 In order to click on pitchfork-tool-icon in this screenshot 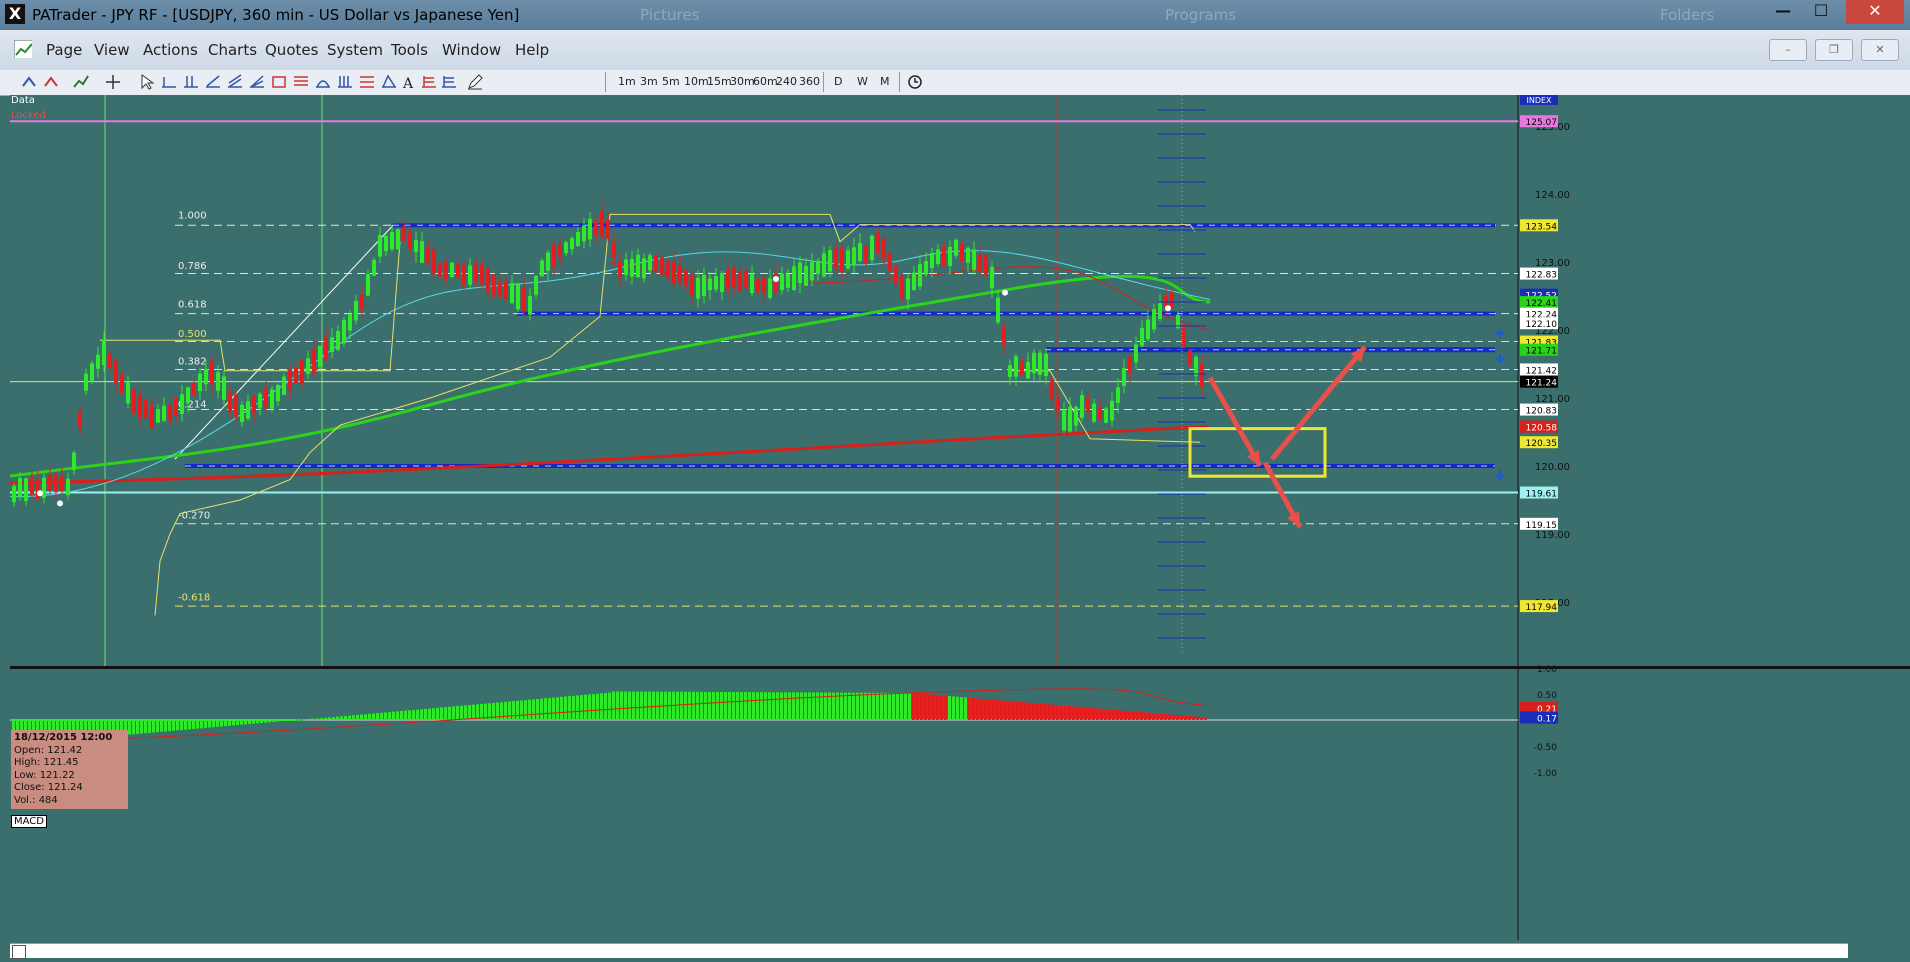, I will do `click(389, 82)`.